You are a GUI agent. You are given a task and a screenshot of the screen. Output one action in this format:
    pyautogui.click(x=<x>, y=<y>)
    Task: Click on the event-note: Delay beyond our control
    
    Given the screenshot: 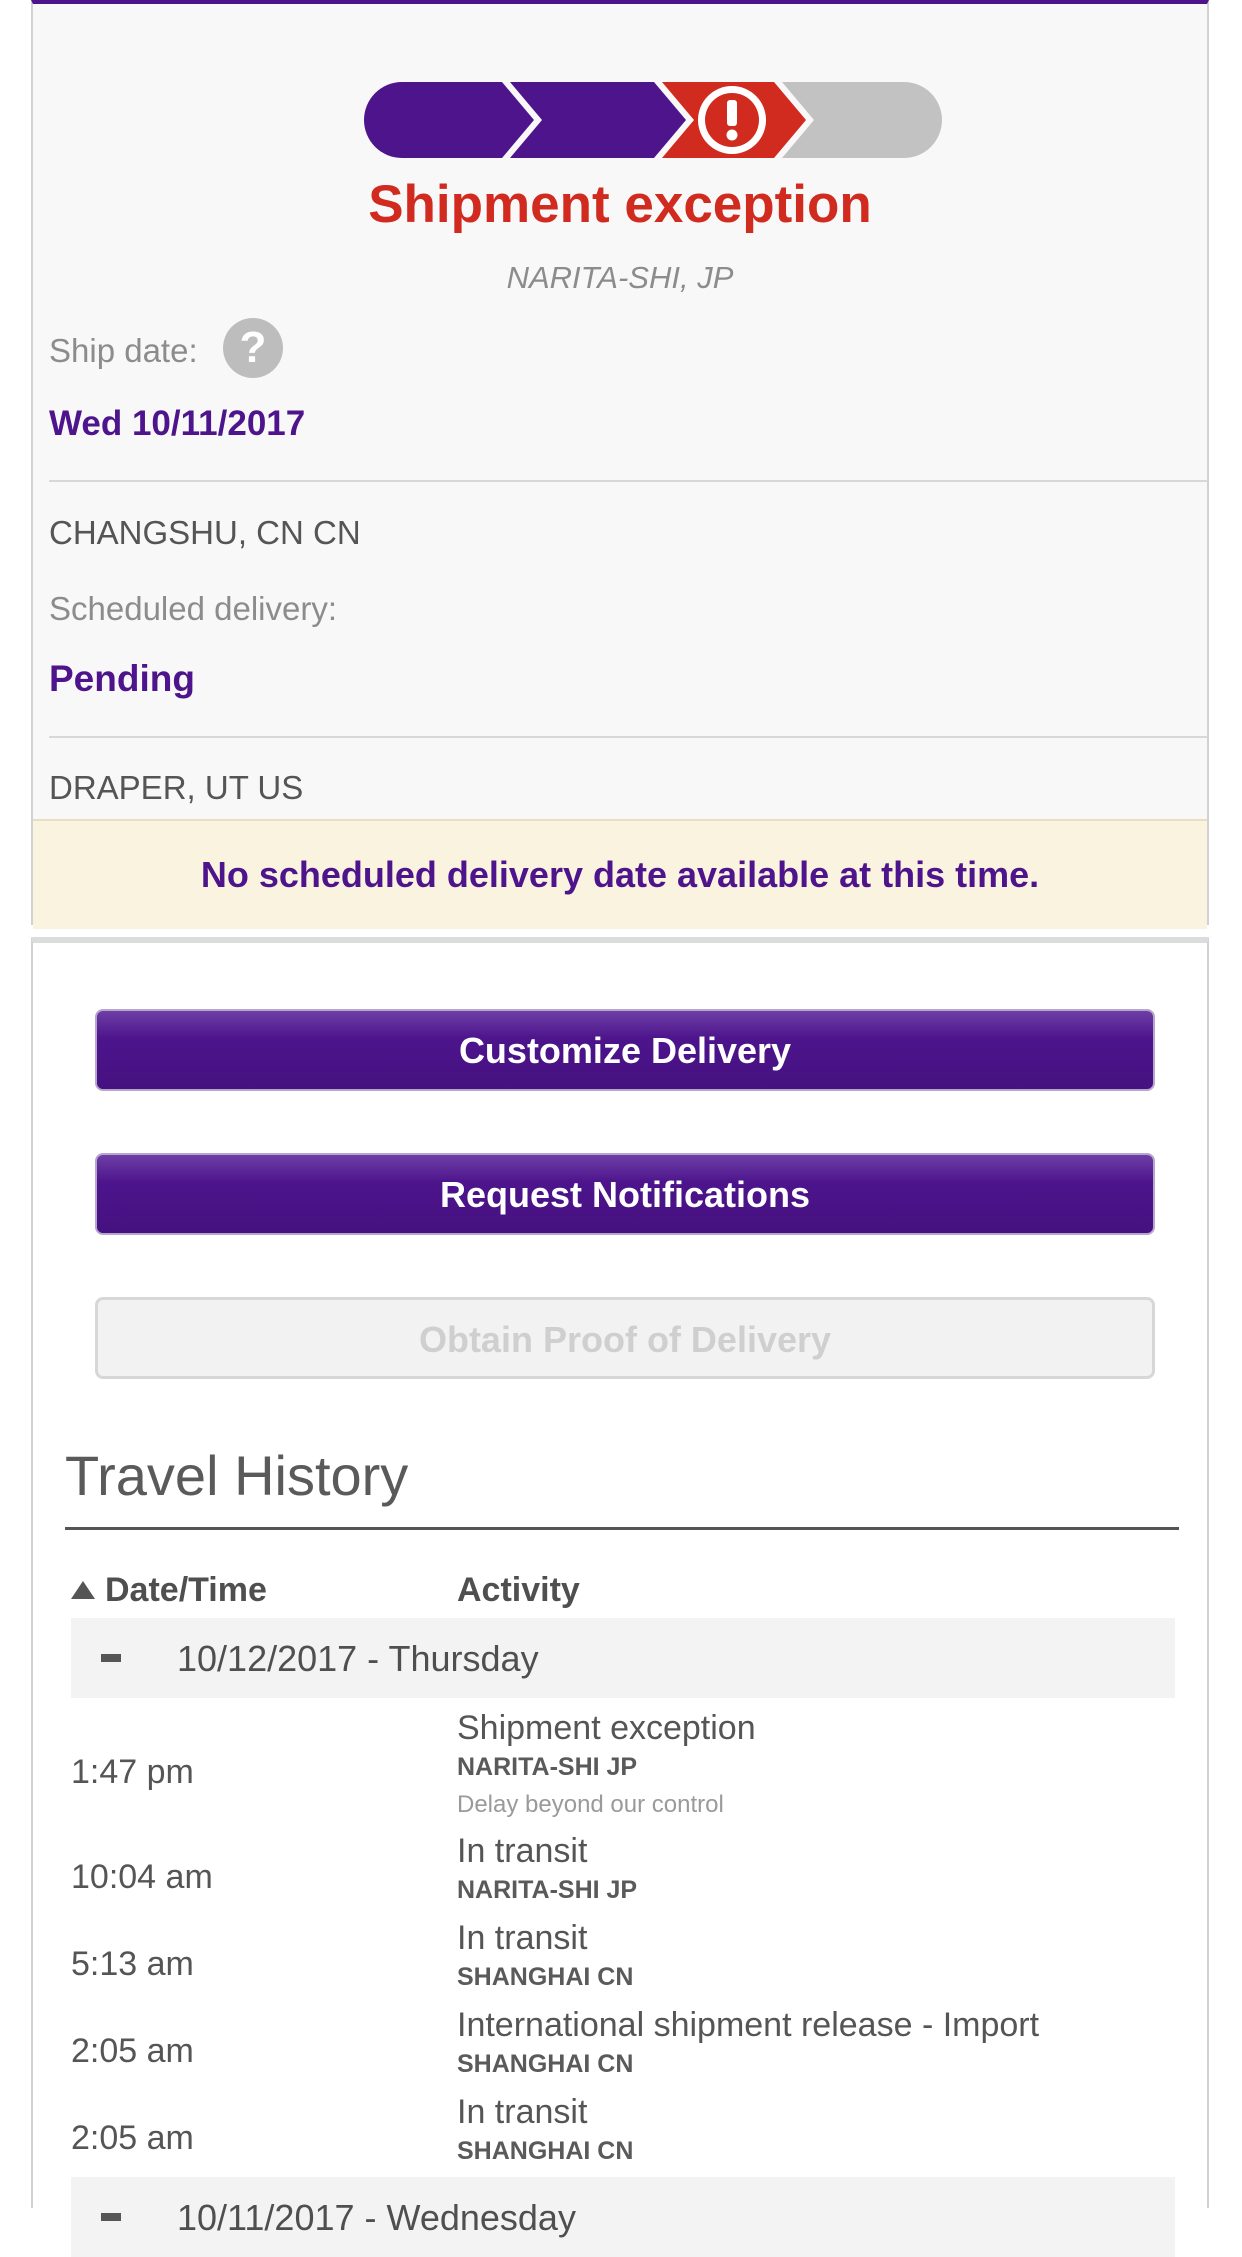 What is the action you would take?
    pyautogui.click(x=590, y=1804)
    